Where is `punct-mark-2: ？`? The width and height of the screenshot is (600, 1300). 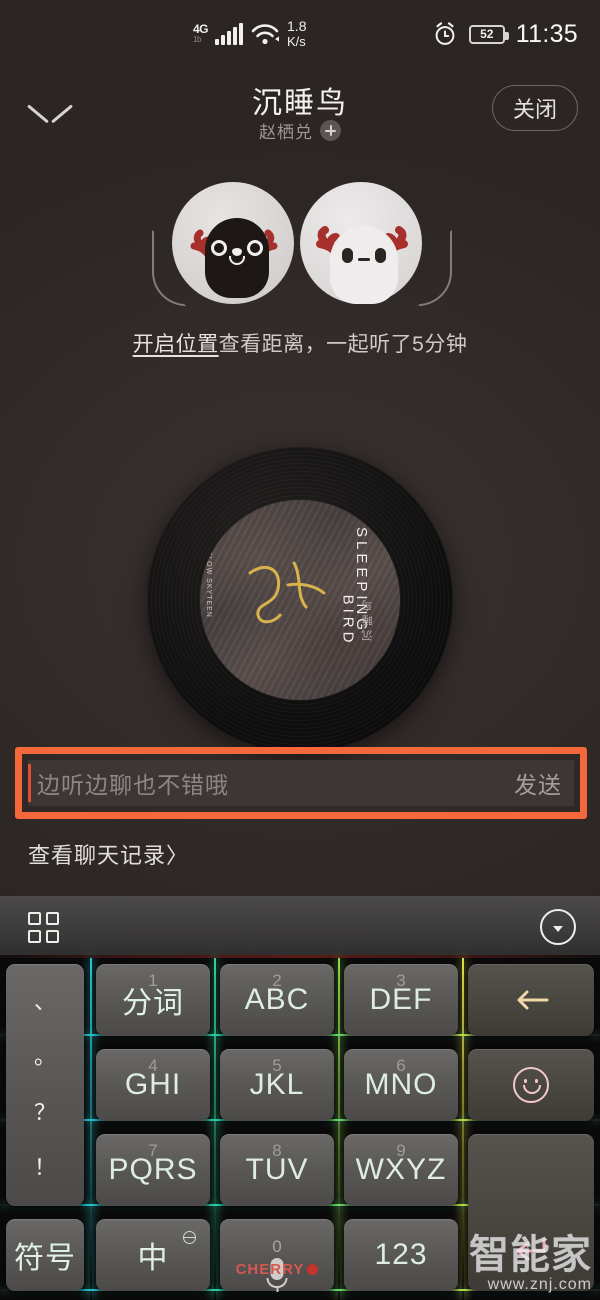 punct-mark-2: ？ is located at coordinates (44, 1112).